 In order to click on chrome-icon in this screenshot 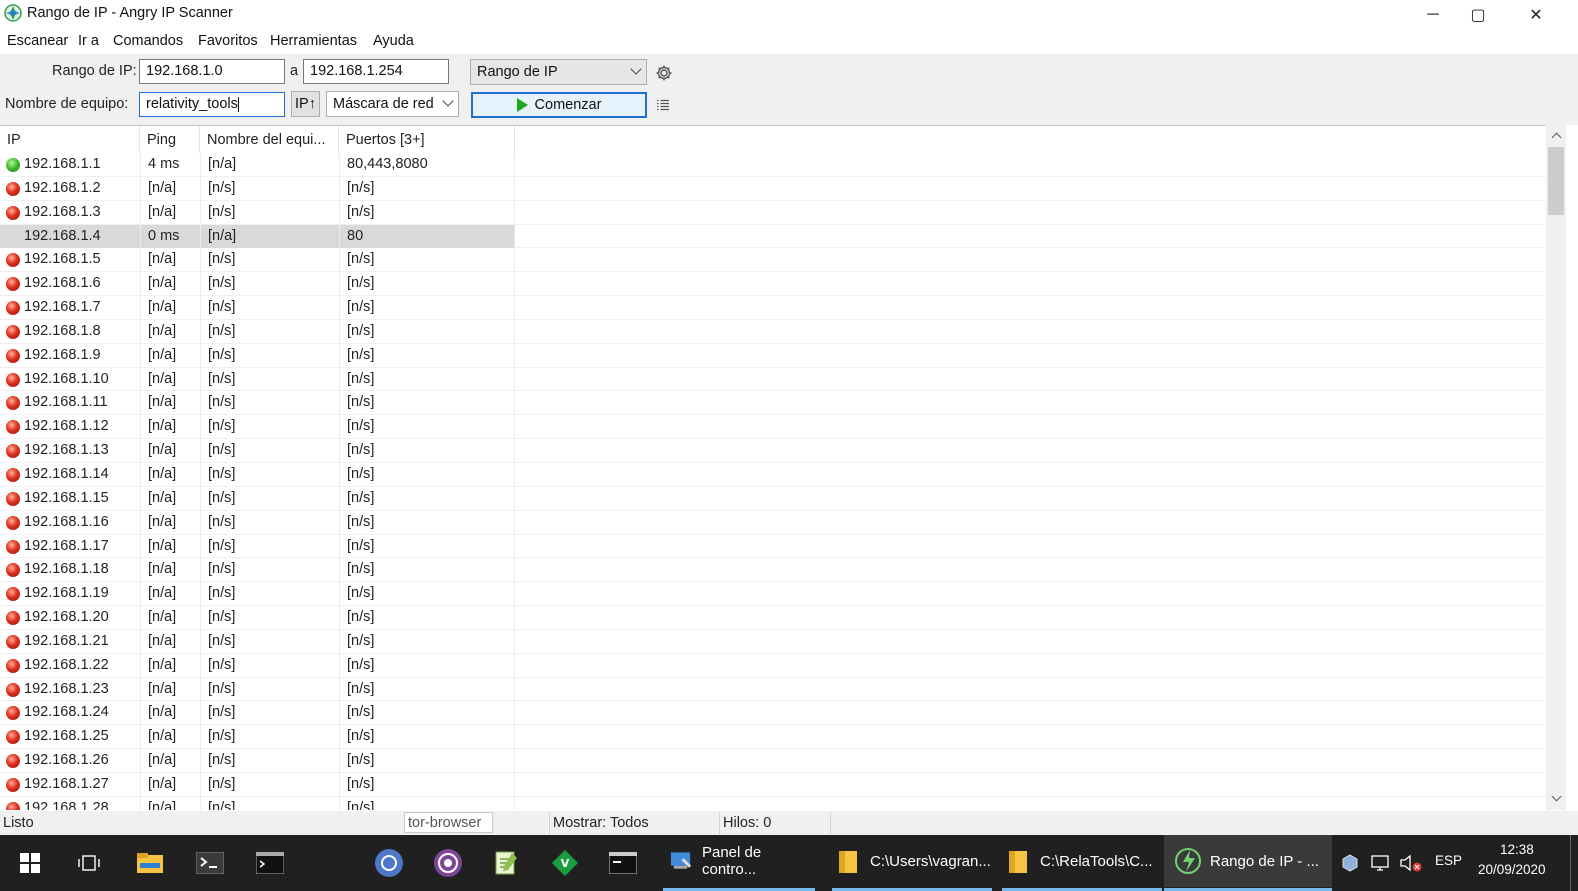, I will do `click(389, 863)`.